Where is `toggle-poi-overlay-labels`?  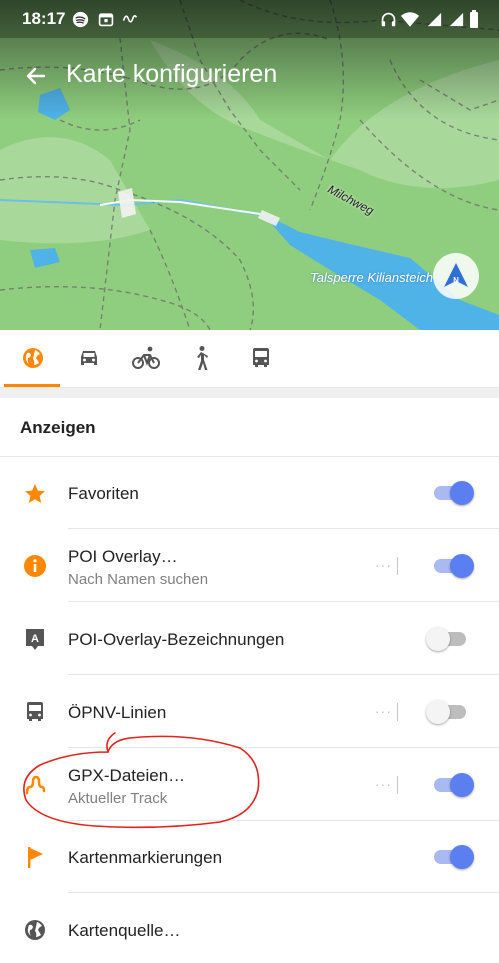
toggle-poi-overlay-labels is located at coordinates (450, 639).